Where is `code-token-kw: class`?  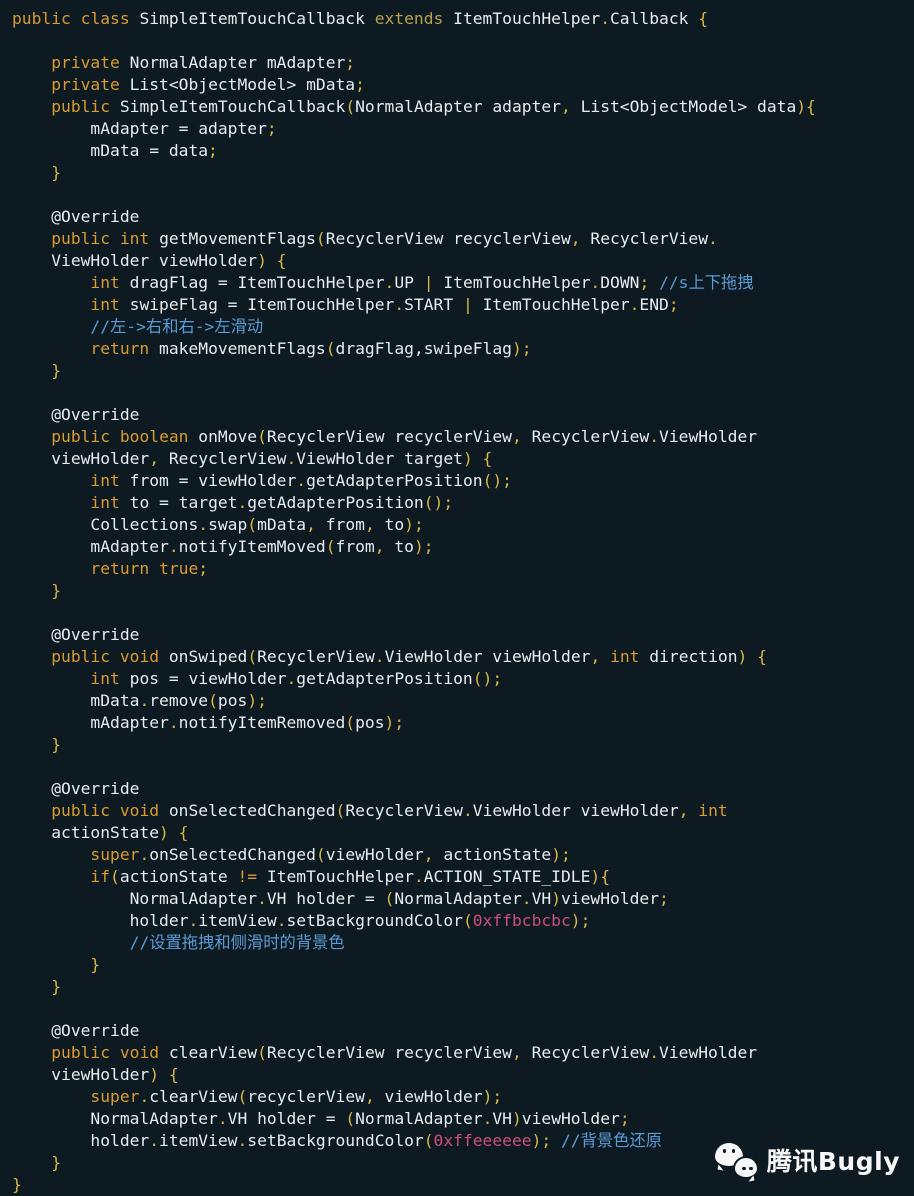
code-token-kw: class is located at coordinates (105, 18).